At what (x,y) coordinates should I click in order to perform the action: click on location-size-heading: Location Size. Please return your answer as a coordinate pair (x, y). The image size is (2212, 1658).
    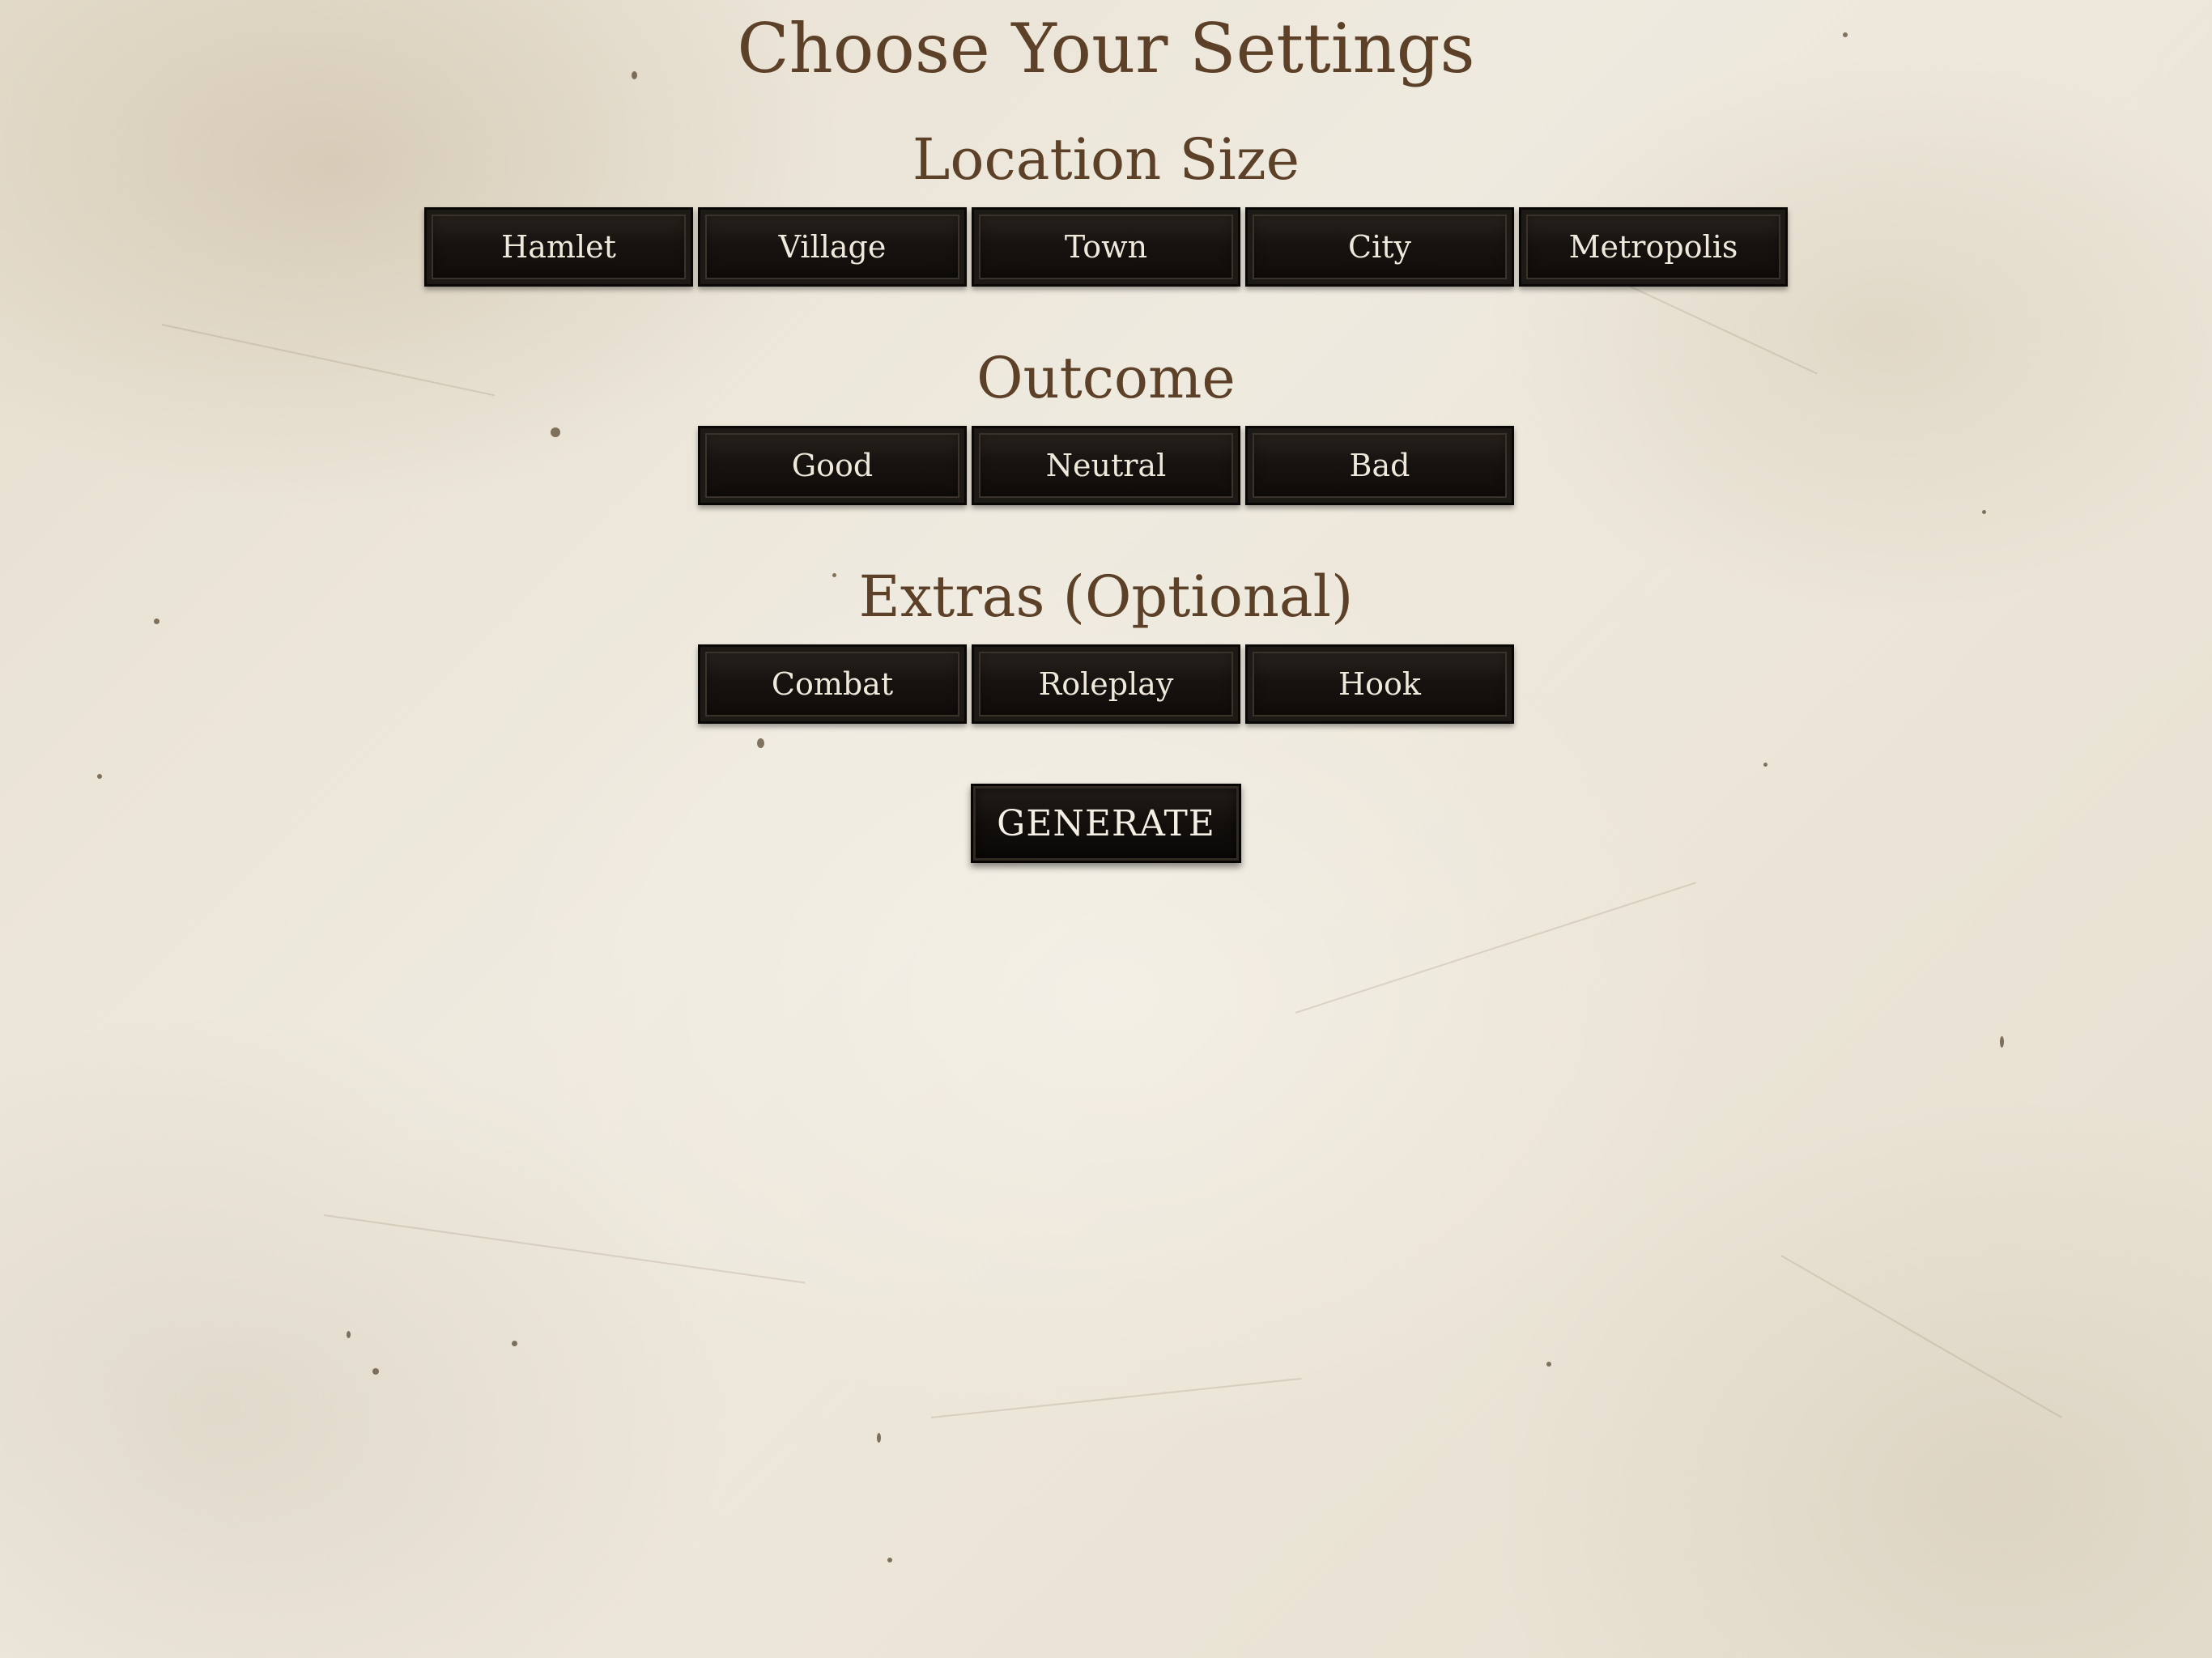
    Looking at the image, I should click on (1106, 159).